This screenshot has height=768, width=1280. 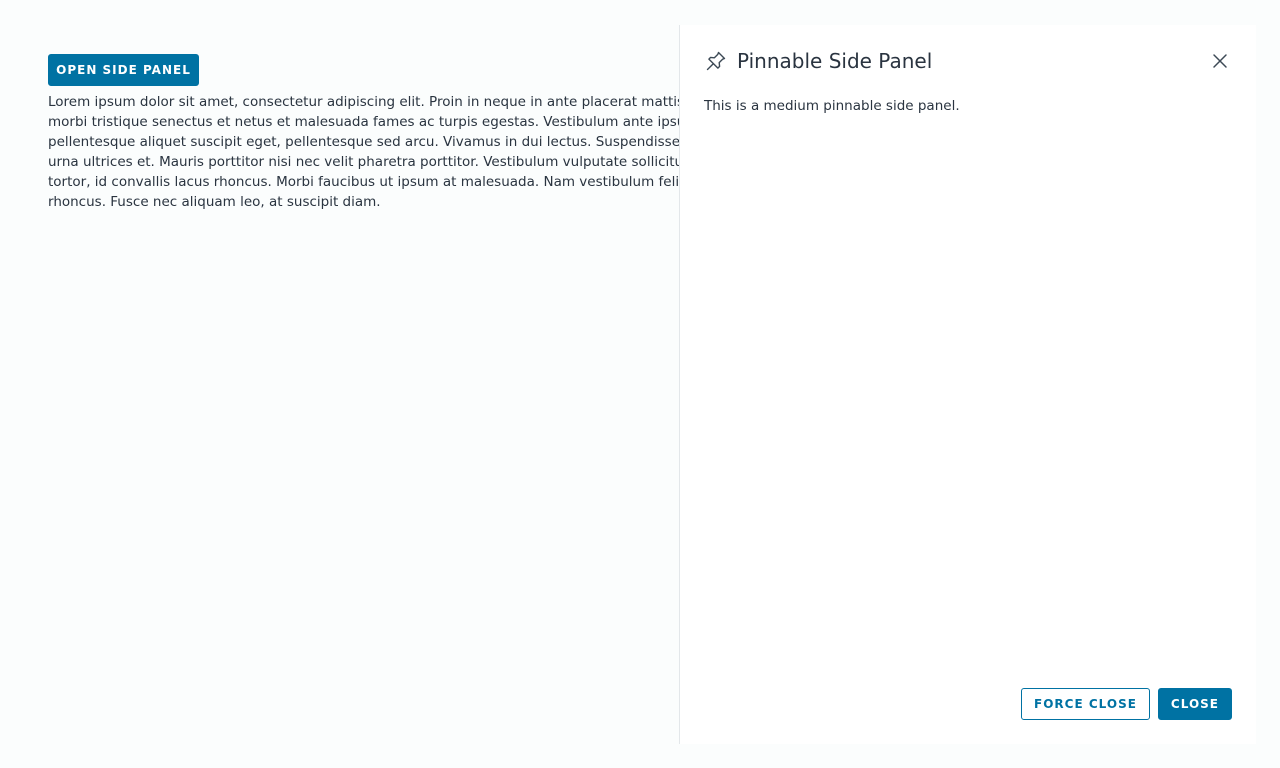 I want to click on close-button: CLOSE, so click(x=1194, y=704).